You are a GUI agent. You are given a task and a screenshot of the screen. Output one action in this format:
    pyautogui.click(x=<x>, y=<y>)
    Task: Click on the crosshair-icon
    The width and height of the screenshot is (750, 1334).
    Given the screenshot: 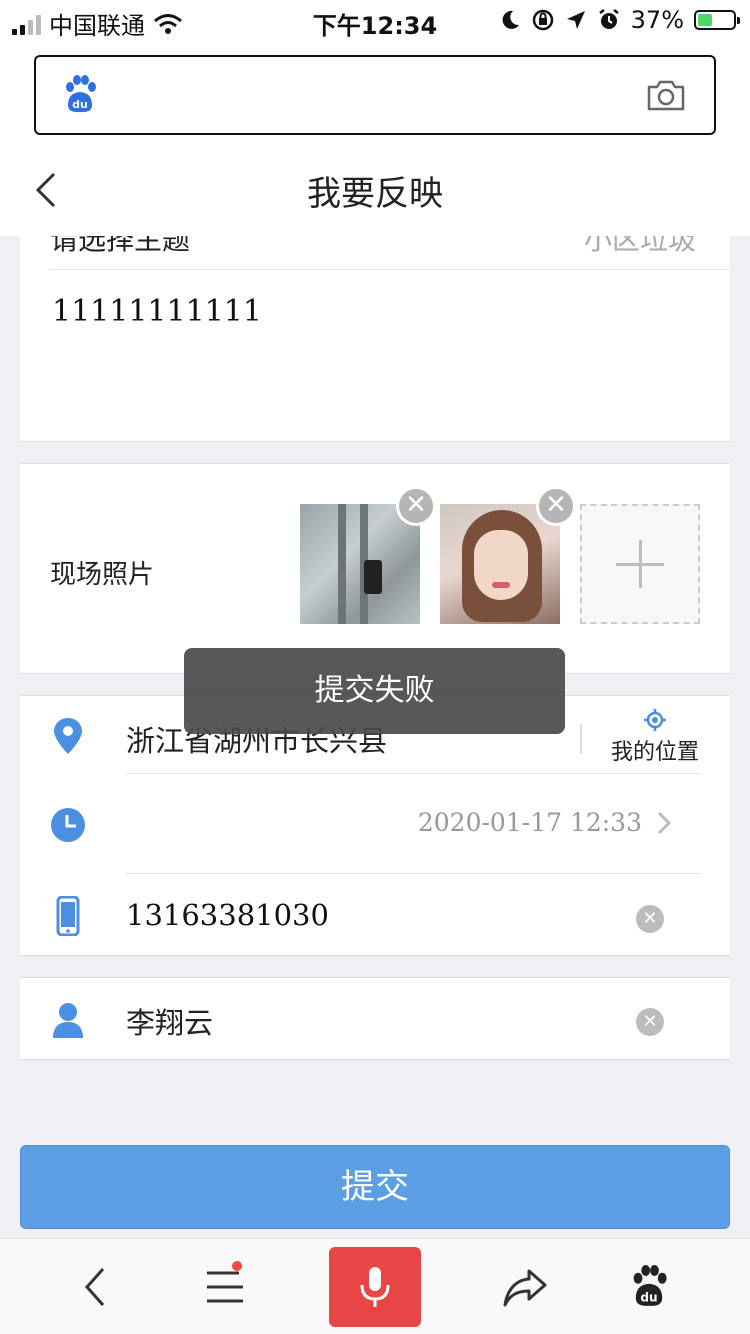 What is the action you would take?
    pyautogui.click(x=655, y=720)
    